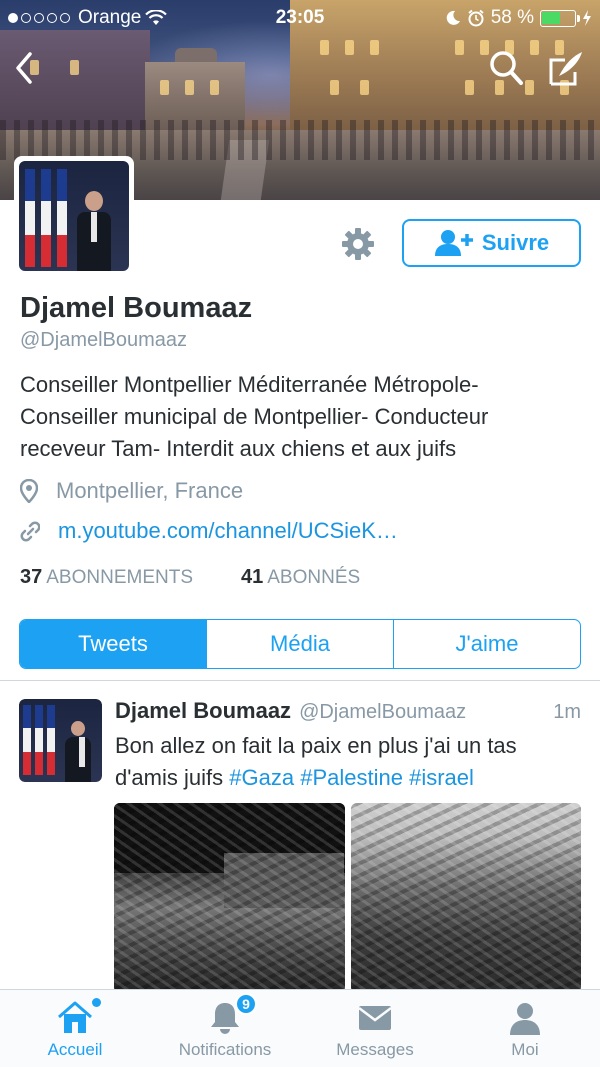  Describe the element at coordinates (104, 340) in the screenshot. I see `profile-handle: @DjamelBoumaaz` at that location.